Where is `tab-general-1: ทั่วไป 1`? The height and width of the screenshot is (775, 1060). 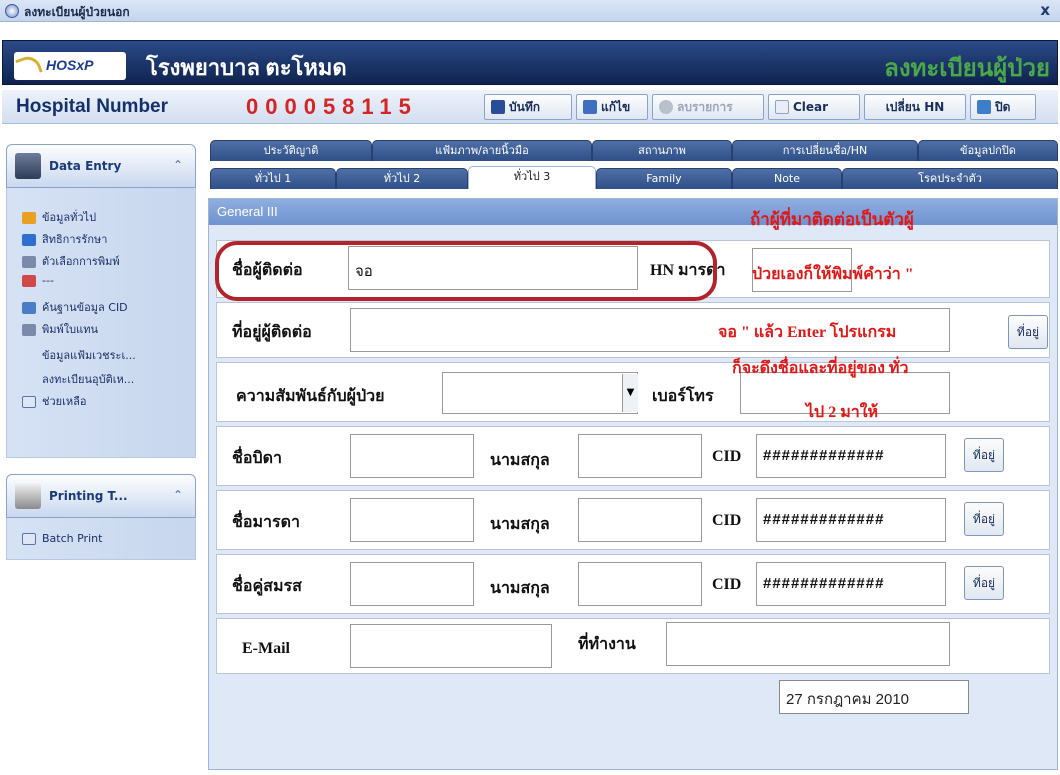
tab-general-1: ทั่วไป 1 is located at coordinates (273, 178).